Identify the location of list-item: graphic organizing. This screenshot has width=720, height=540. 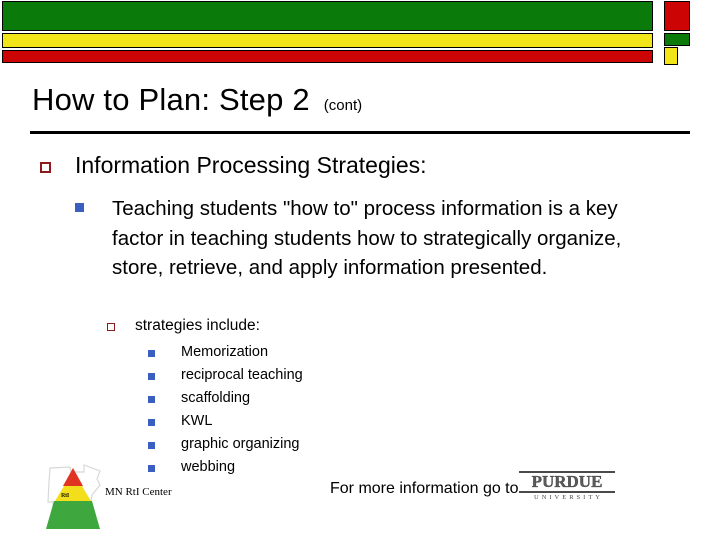
(225, 447).